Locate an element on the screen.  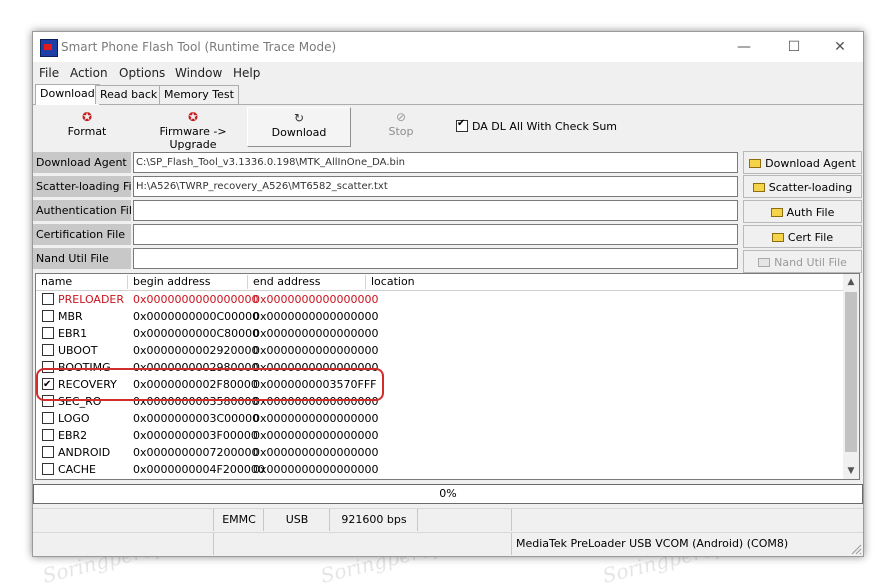
cert-file-button: Cert File is located at coordinates (802, 236).